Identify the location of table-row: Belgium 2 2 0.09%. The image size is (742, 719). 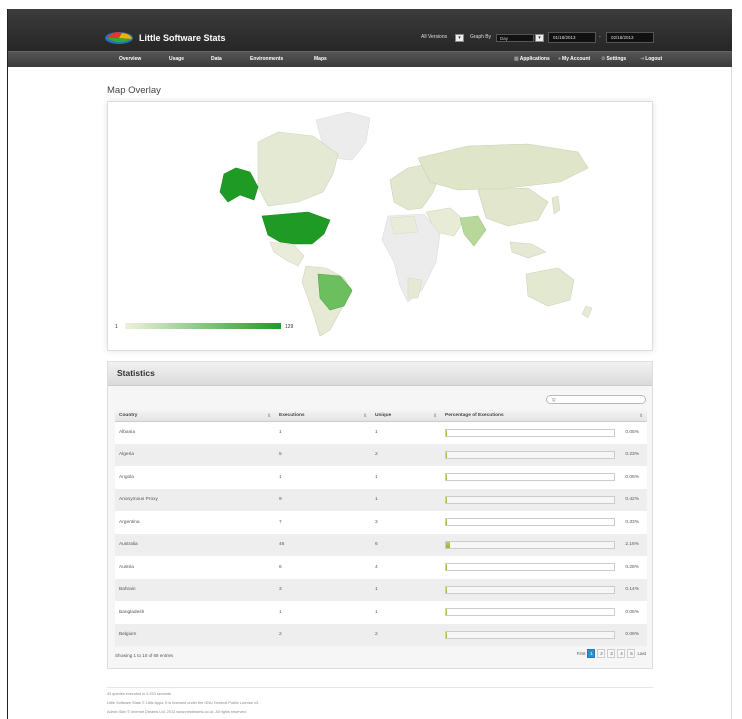
(381, 634).